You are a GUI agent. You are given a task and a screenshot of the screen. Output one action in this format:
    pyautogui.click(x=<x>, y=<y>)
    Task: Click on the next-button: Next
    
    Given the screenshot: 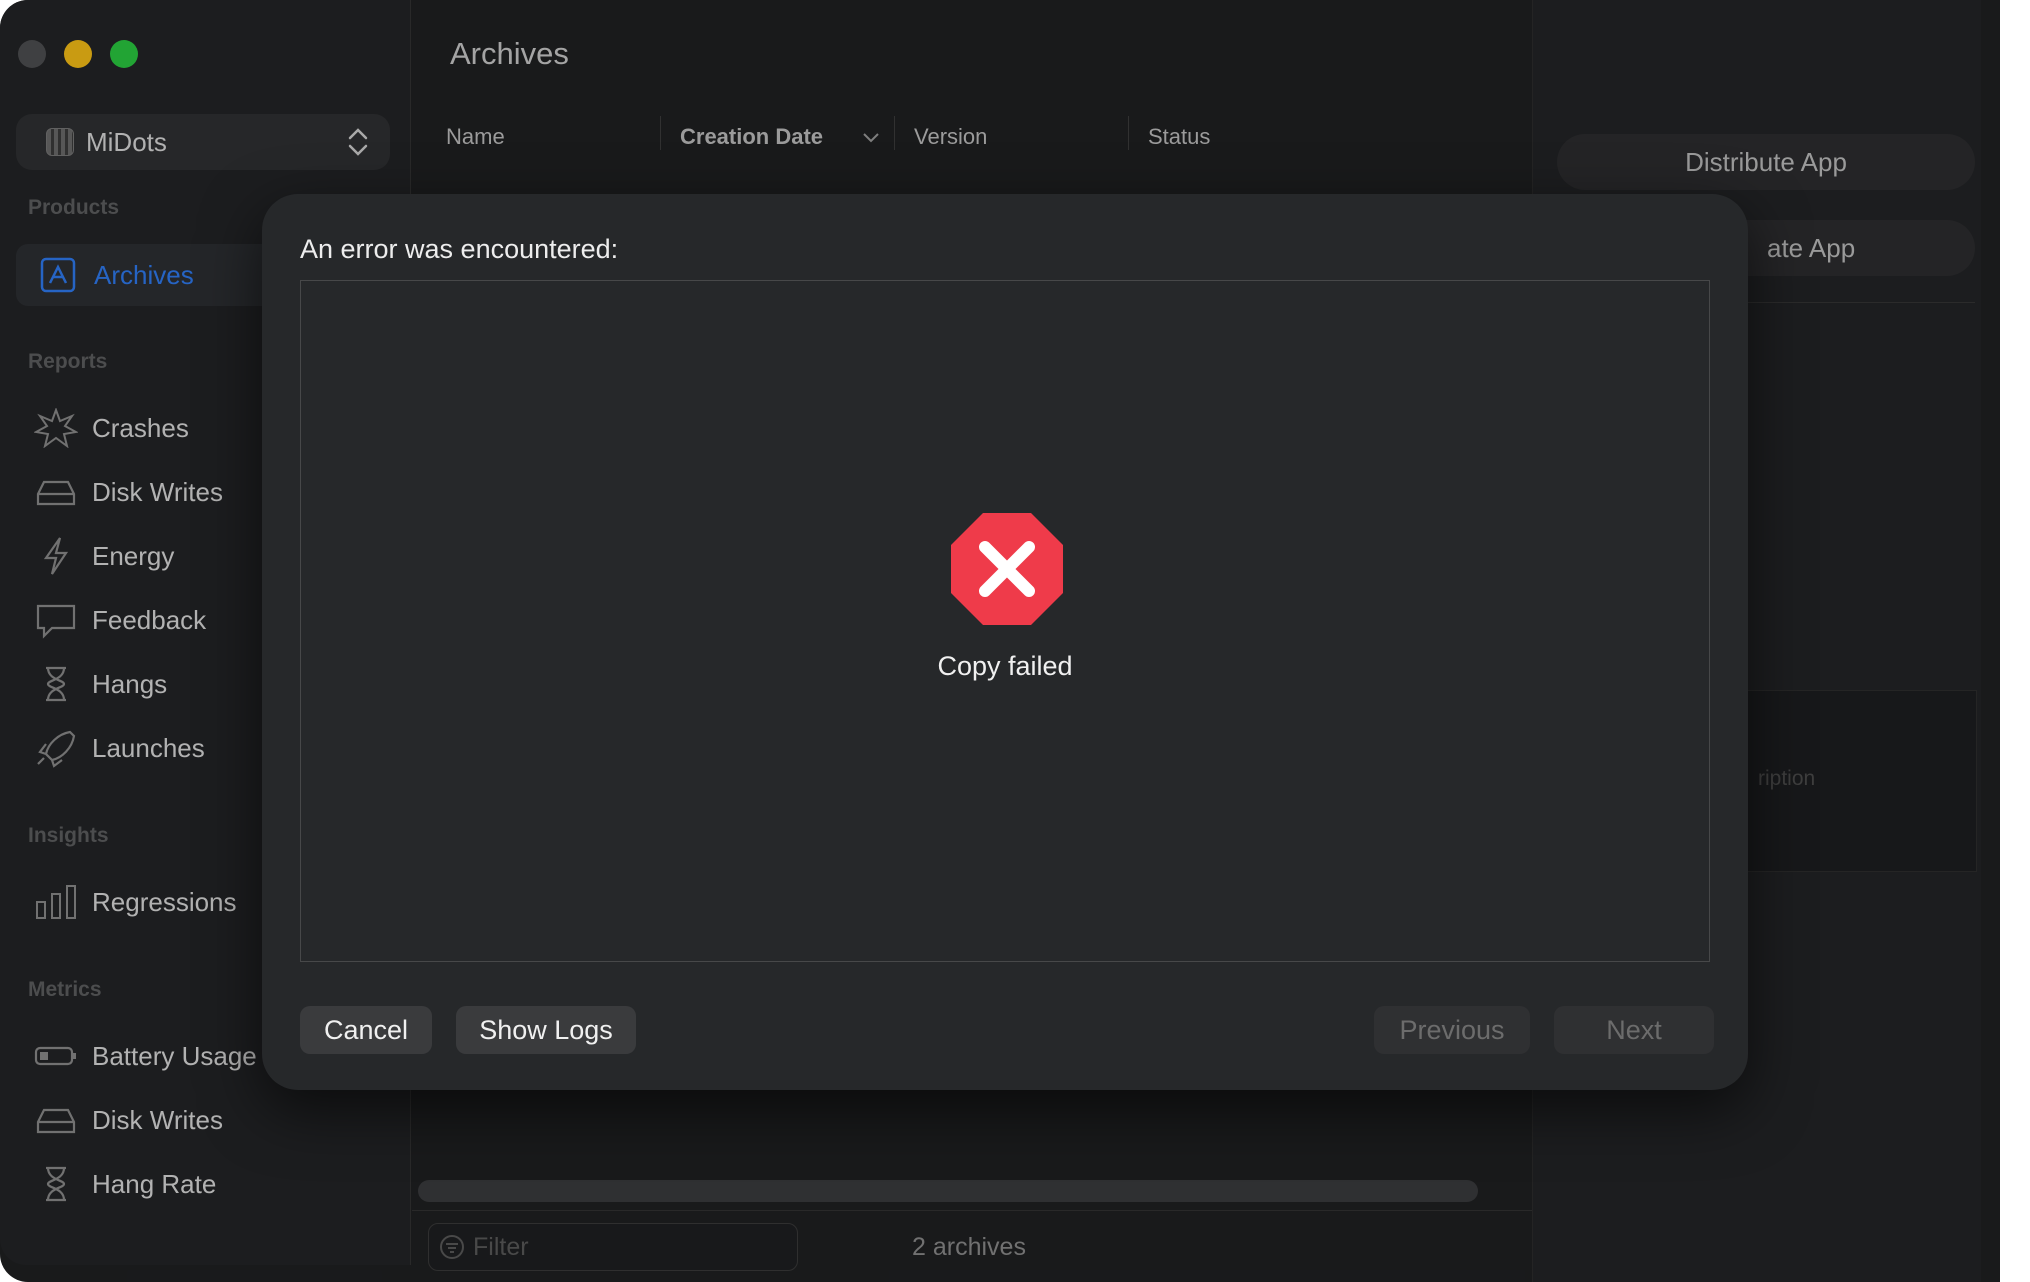 What is the action you would take?
    pyautogui.click(x=1634, y=1030)
    